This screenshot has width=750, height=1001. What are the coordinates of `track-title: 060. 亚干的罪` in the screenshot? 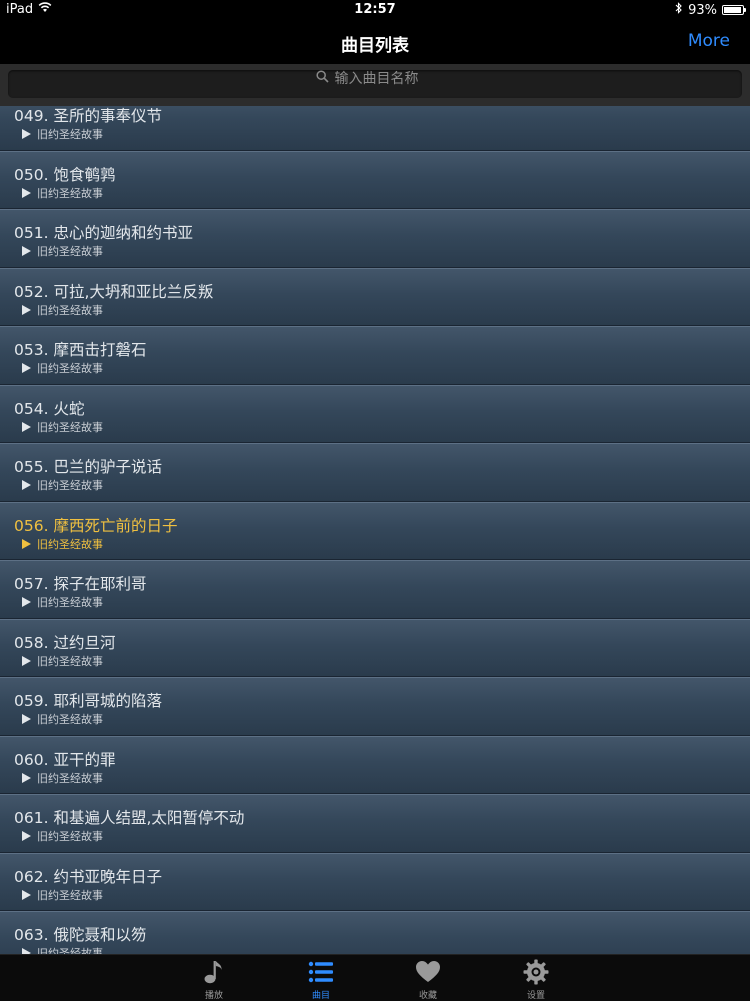 It's located at (65, 759).